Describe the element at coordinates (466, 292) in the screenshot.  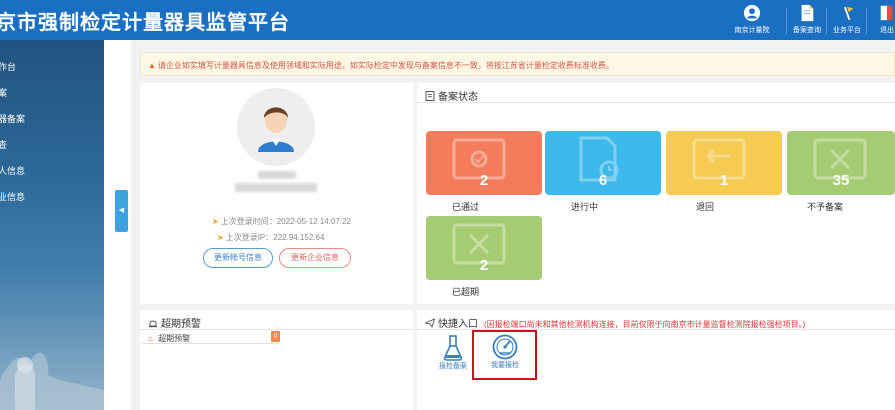
I see `overdue-label: 已超期` at that location.